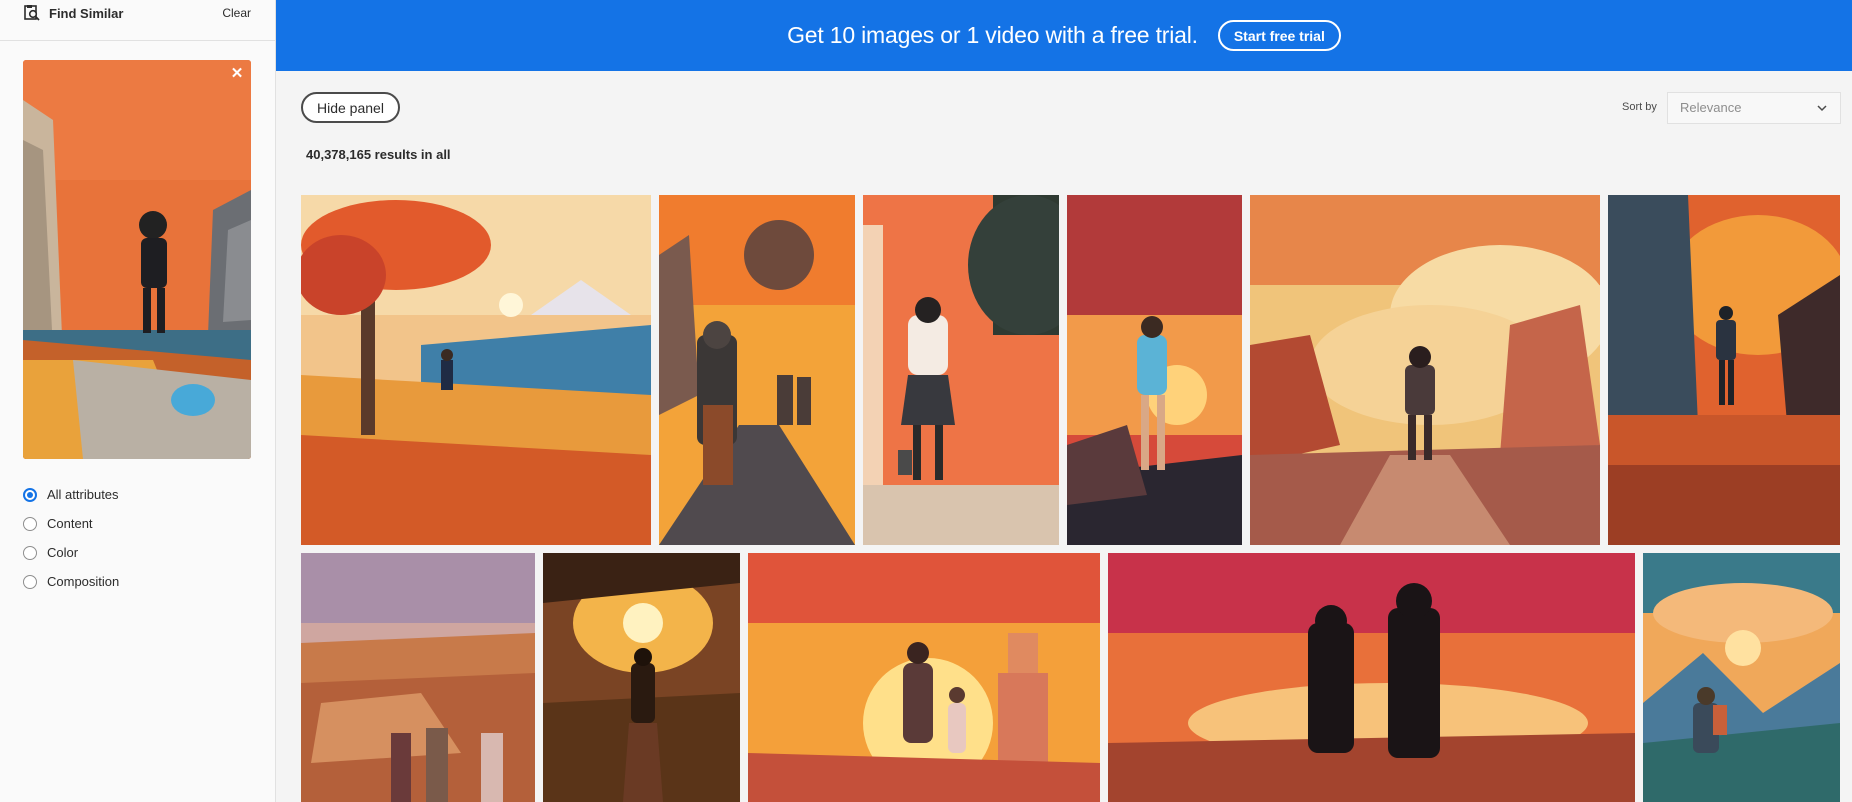 This screenshot has width=1852, height=802. I want to click on attribute-options: All attributes Content Color Composition, so click(71, 538).